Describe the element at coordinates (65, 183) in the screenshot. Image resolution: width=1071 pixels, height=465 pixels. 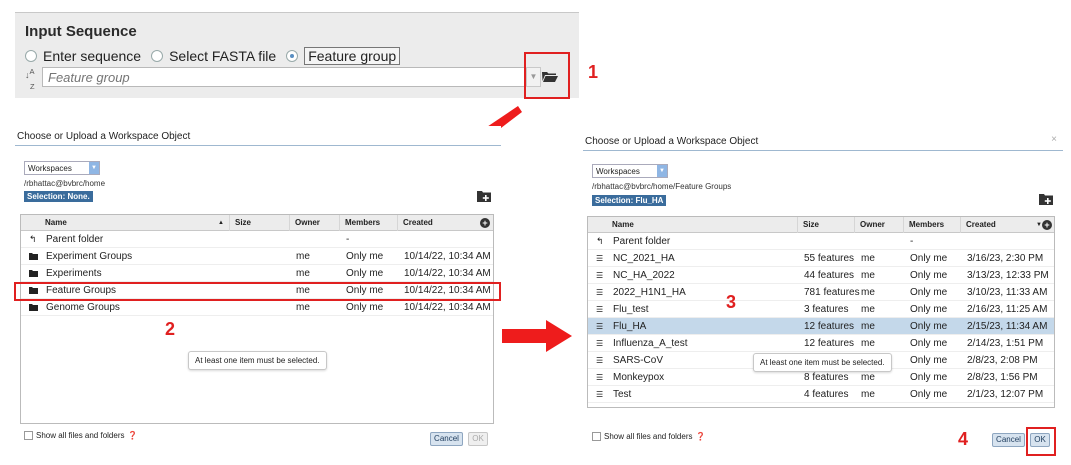
I see `workspace-path: /rbhattac@bvbrc/home` at that location.